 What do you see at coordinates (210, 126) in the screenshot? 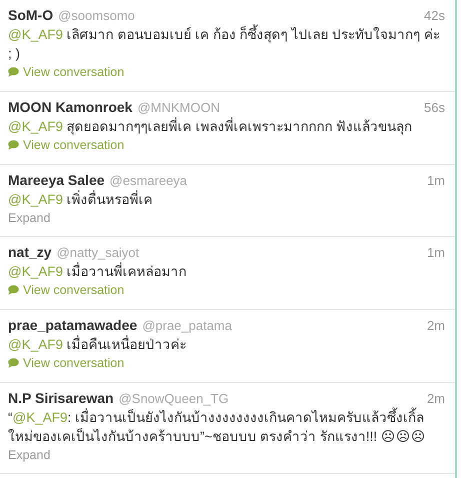
I see `tweet-text: @K_AF9 สุดยอดมากๆๆเลยพี่เค เพลงพี่เคเพราะมากกกก ฟังแล้วขนลุก` at bounding box center [210, 126].